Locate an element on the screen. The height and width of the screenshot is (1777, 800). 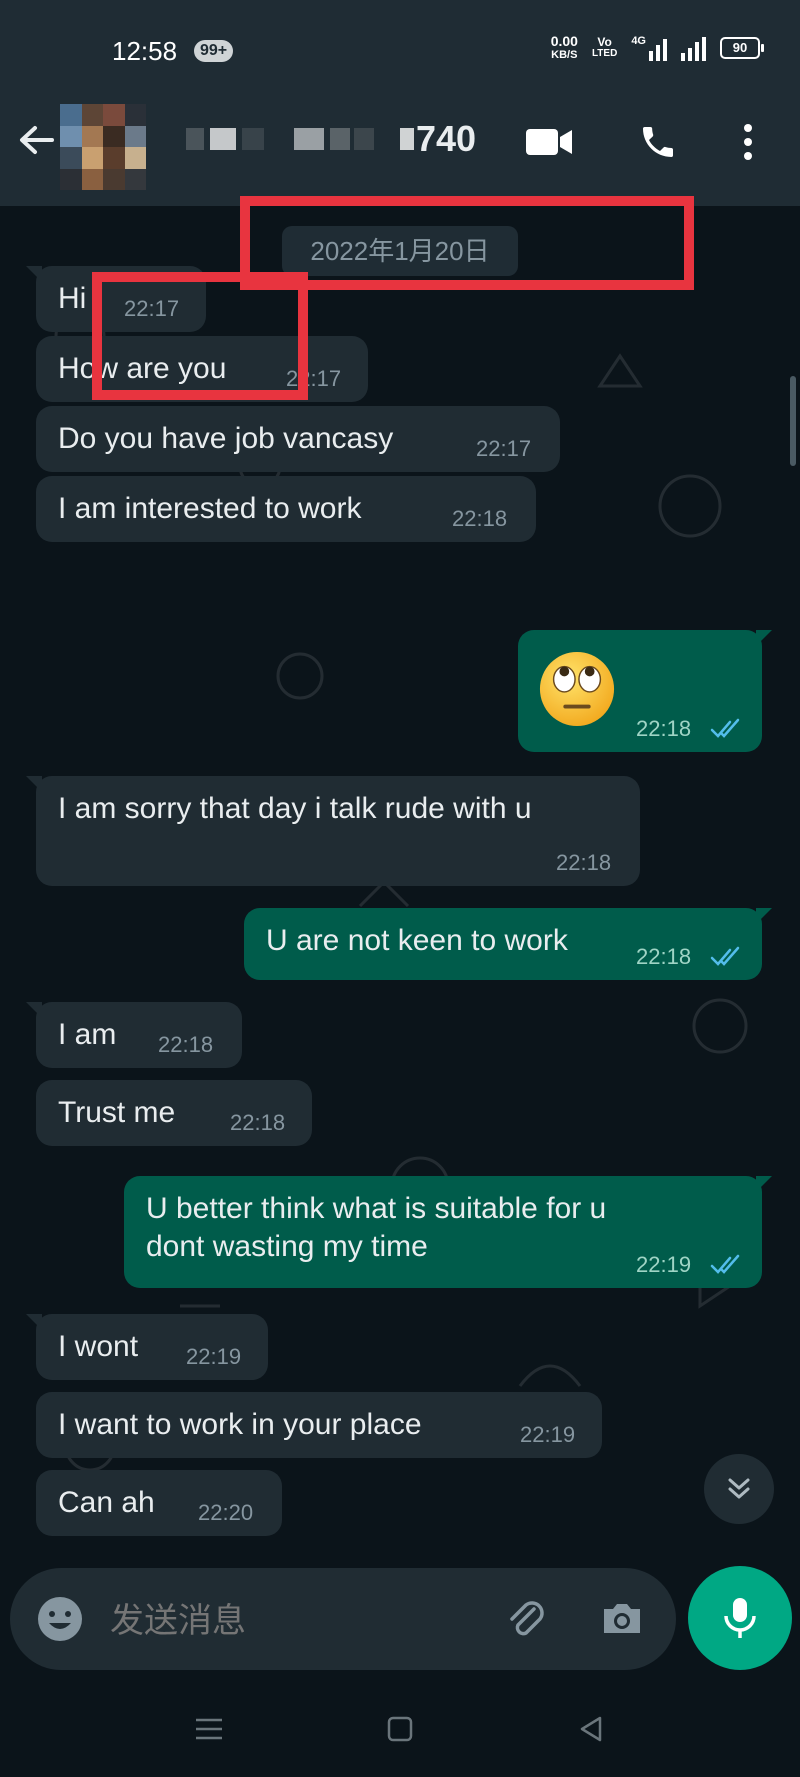
message-text: I am interested to work is located at coordinates (210, 508).